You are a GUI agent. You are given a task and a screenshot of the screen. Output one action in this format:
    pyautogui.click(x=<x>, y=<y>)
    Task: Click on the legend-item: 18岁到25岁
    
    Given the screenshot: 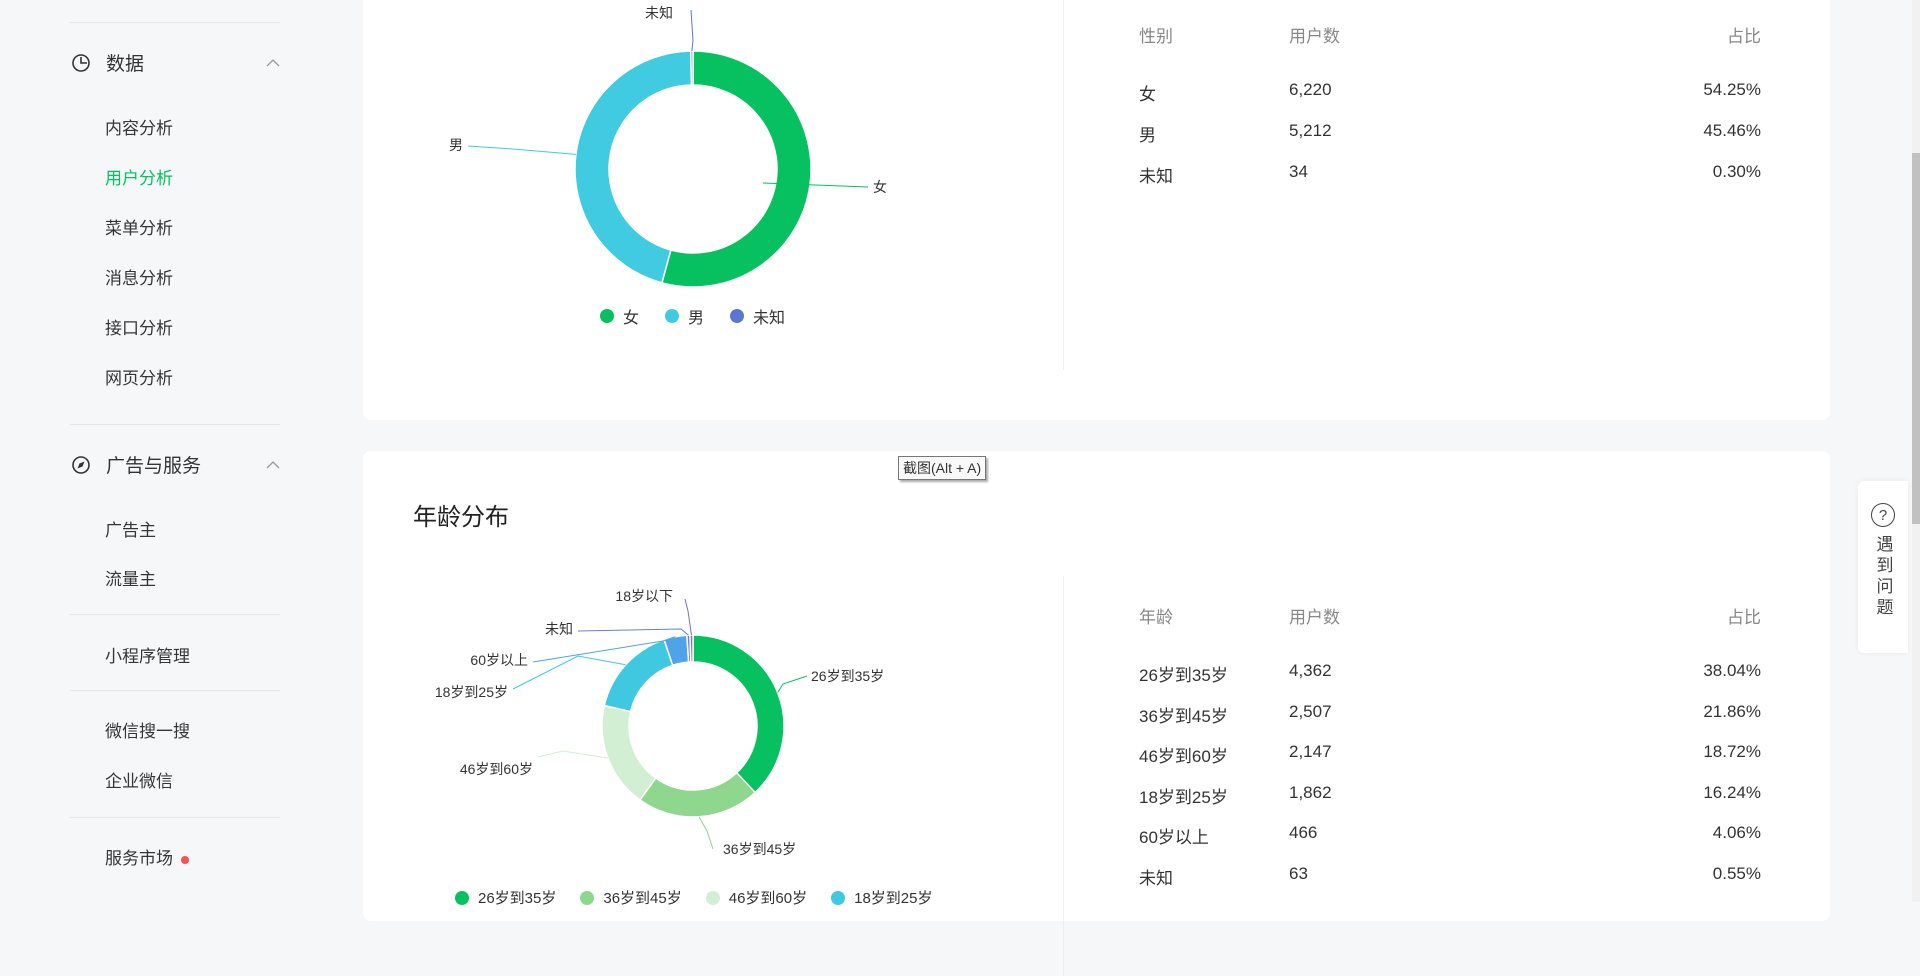 What is the action you would take?
    pyautogui.click(x=882, y=897)
    